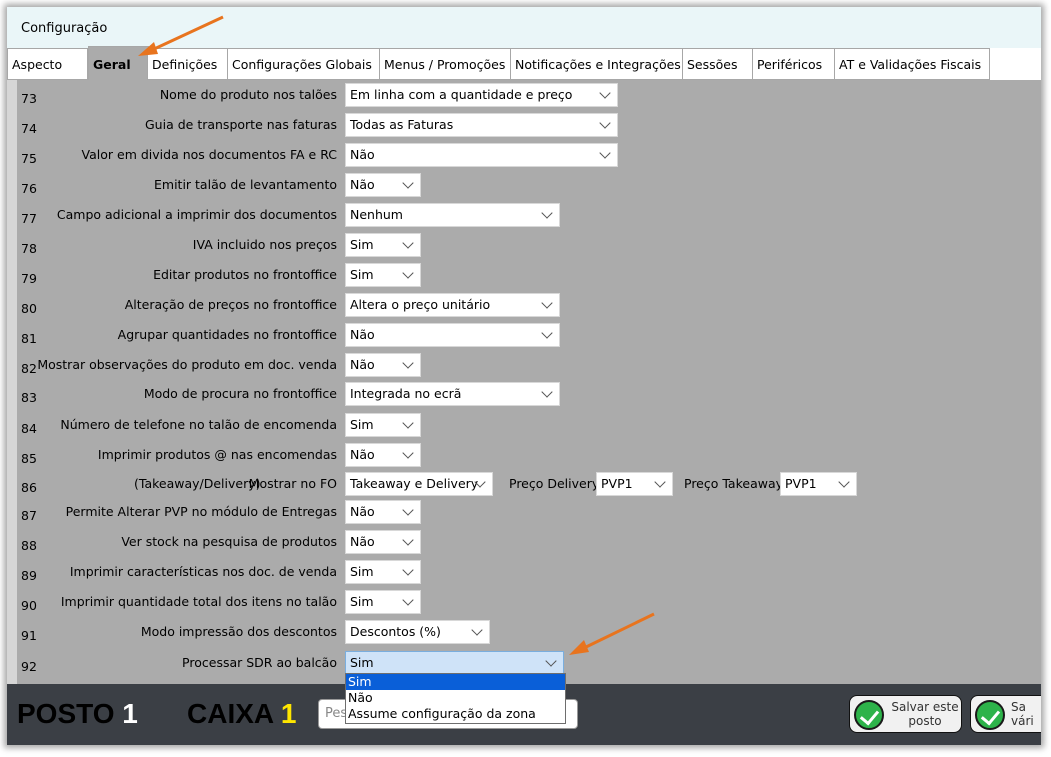  What do you see at coordinates (29, 188) in the screenshot?
I see `setting-number: 76` at bounding box center [29, 188].